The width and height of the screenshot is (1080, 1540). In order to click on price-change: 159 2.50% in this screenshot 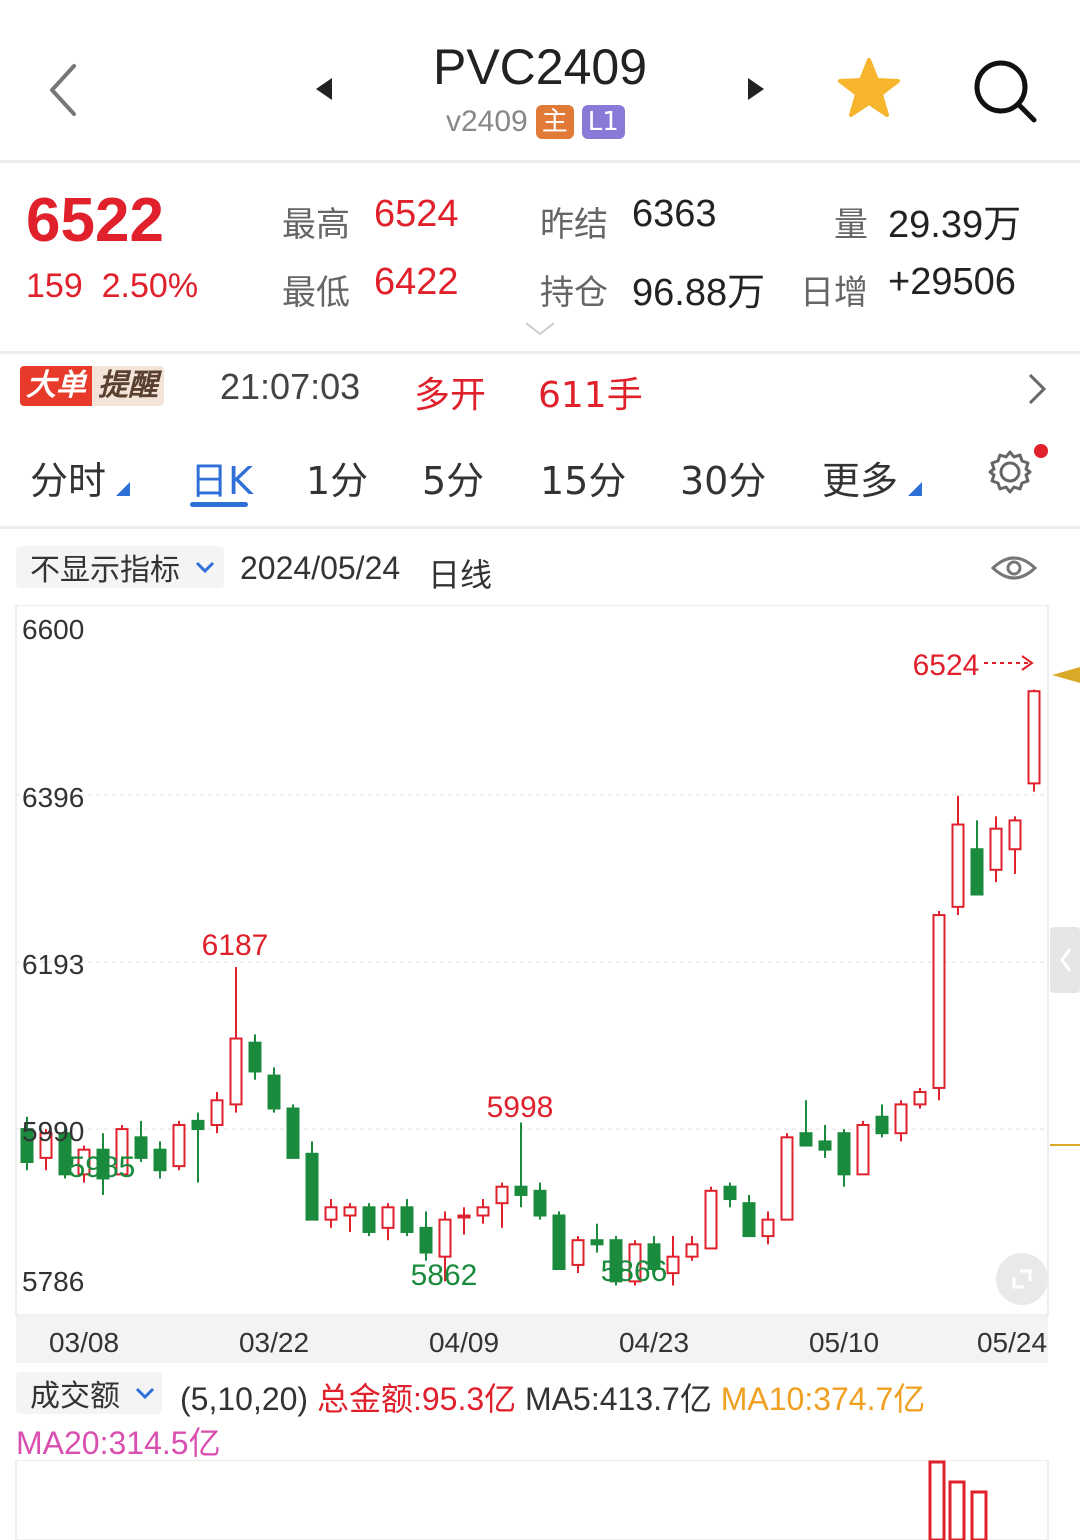, I will do `click(112, 286)`.